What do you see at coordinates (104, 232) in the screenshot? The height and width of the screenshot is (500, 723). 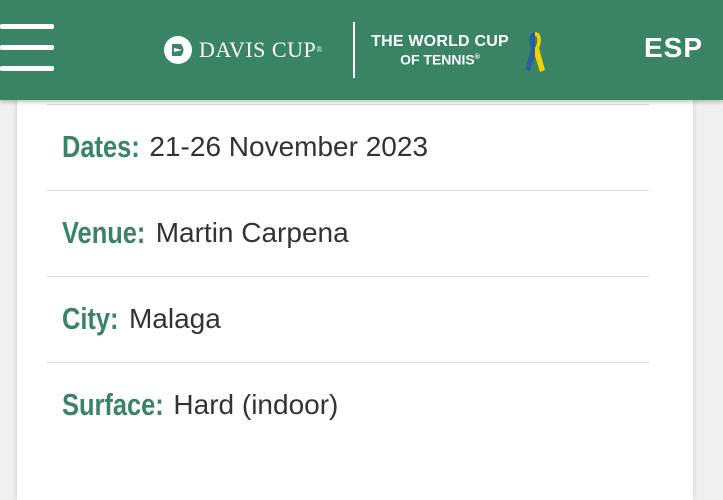 I see `venue-label: Venue:` at bounding box center [104, 232].